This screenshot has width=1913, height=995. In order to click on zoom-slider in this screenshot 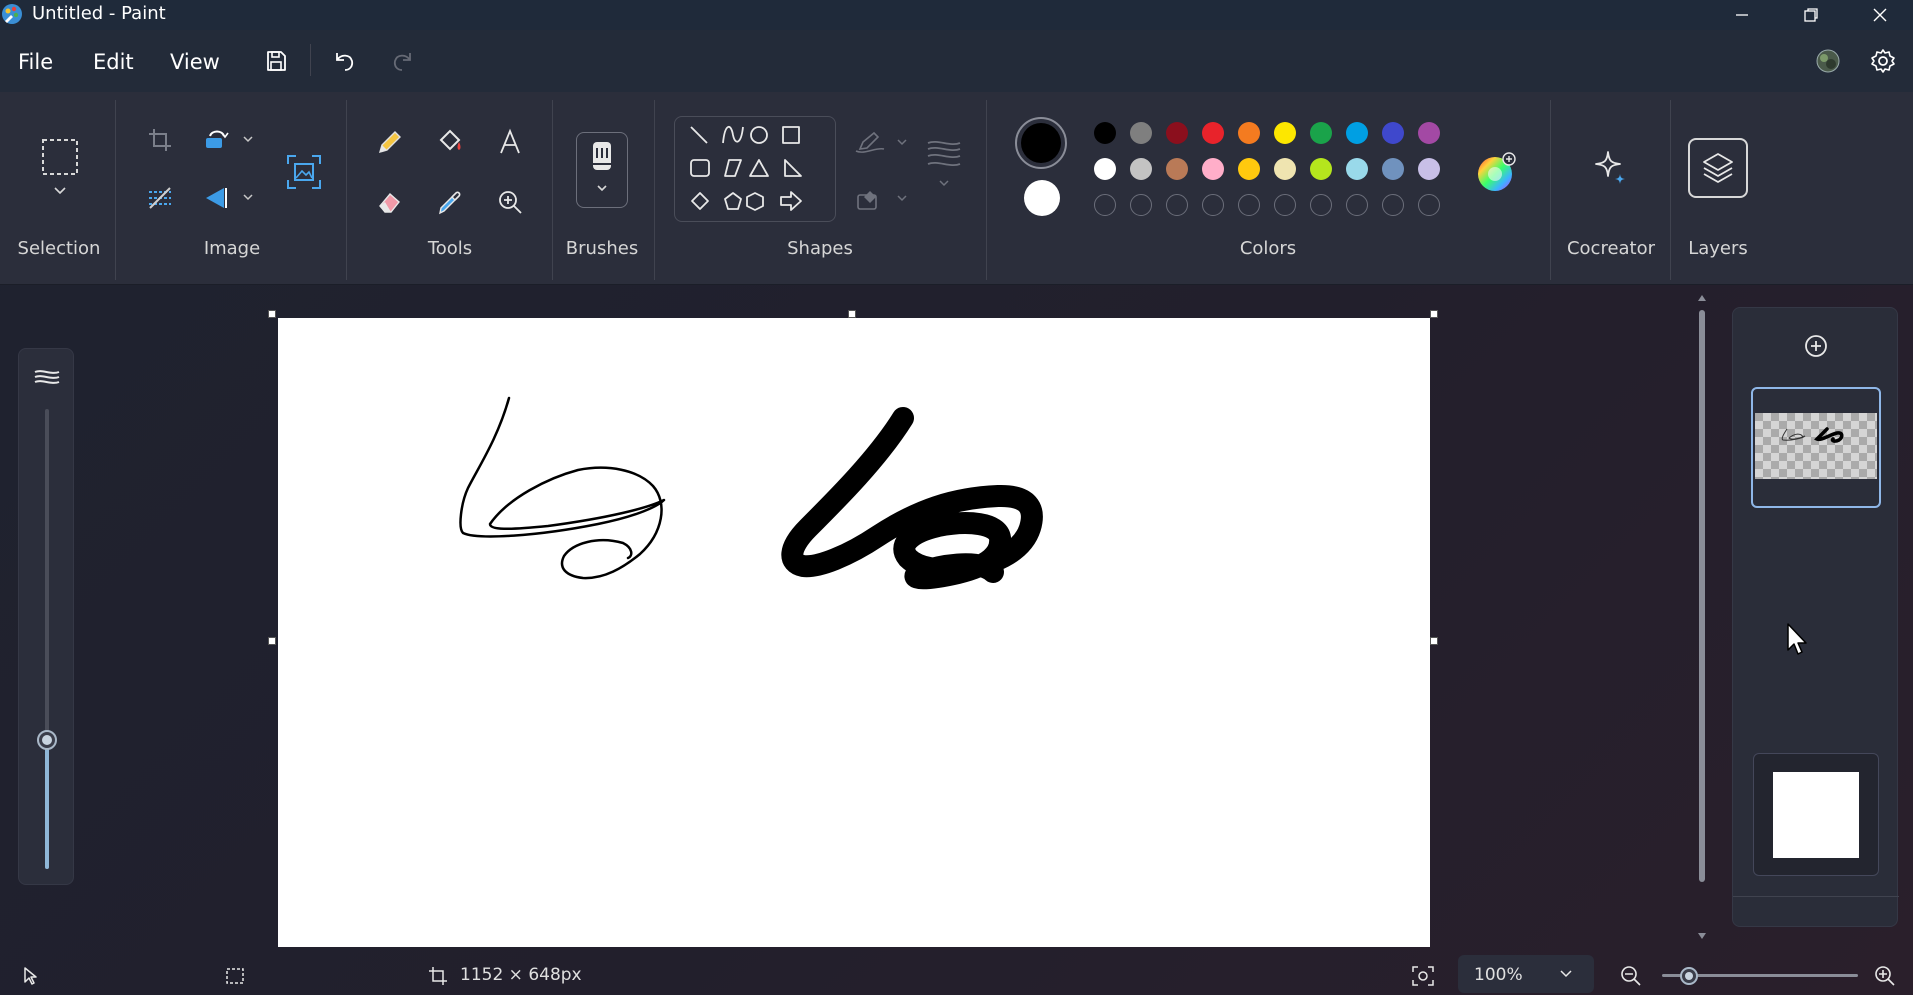, I will do `click(1760, 976)`.